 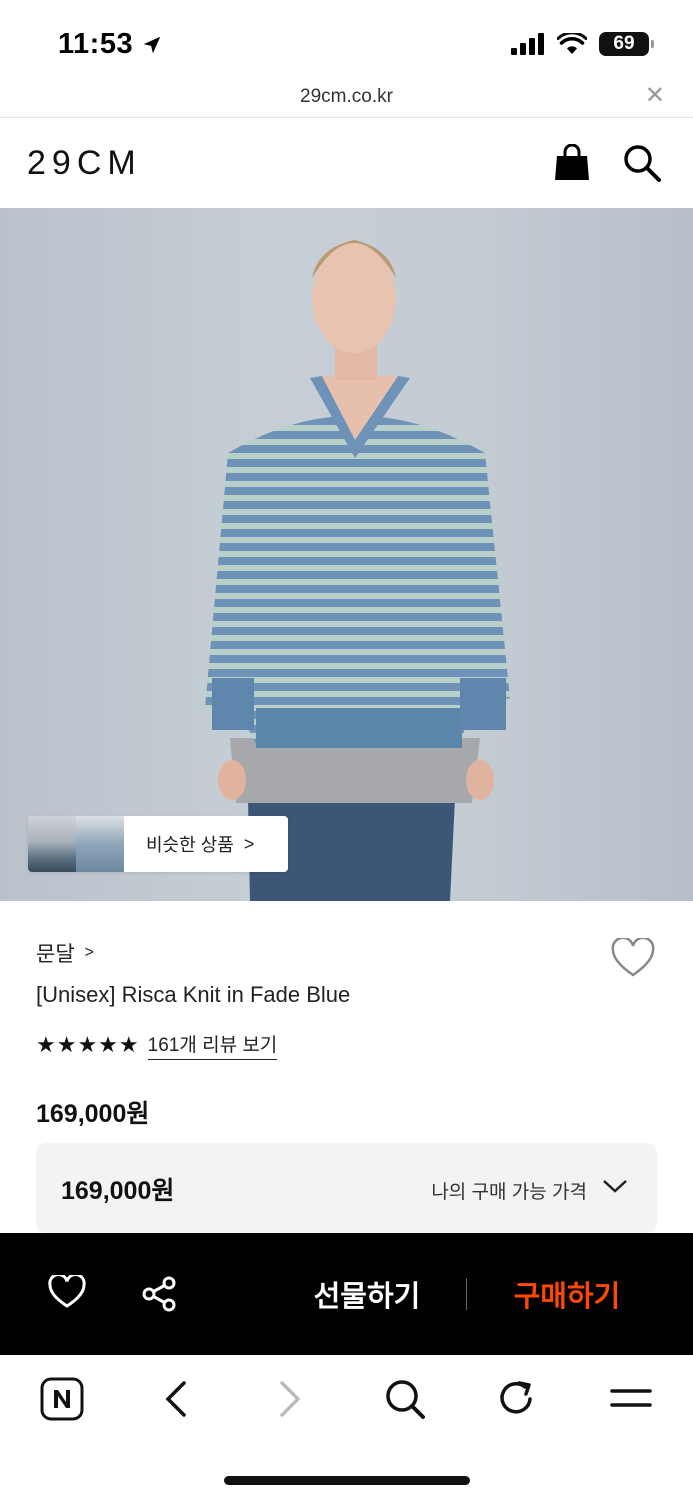 I want to click on product-price: 169,000원, so click(x=93, y=1114).